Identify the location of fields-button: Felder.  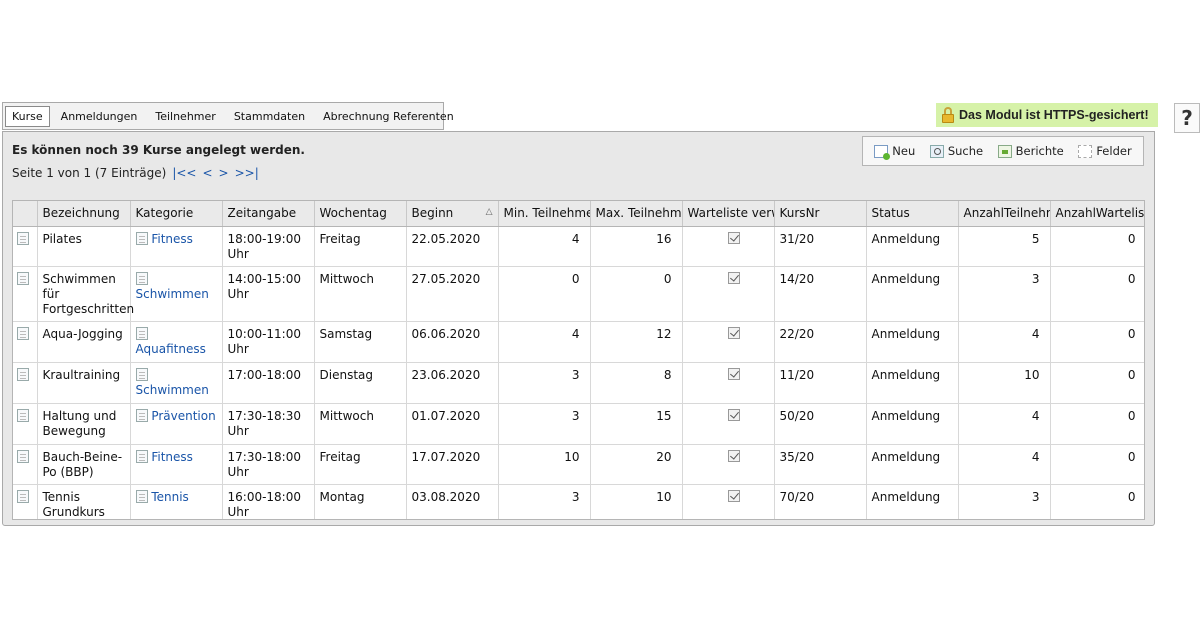
(1105, 151).